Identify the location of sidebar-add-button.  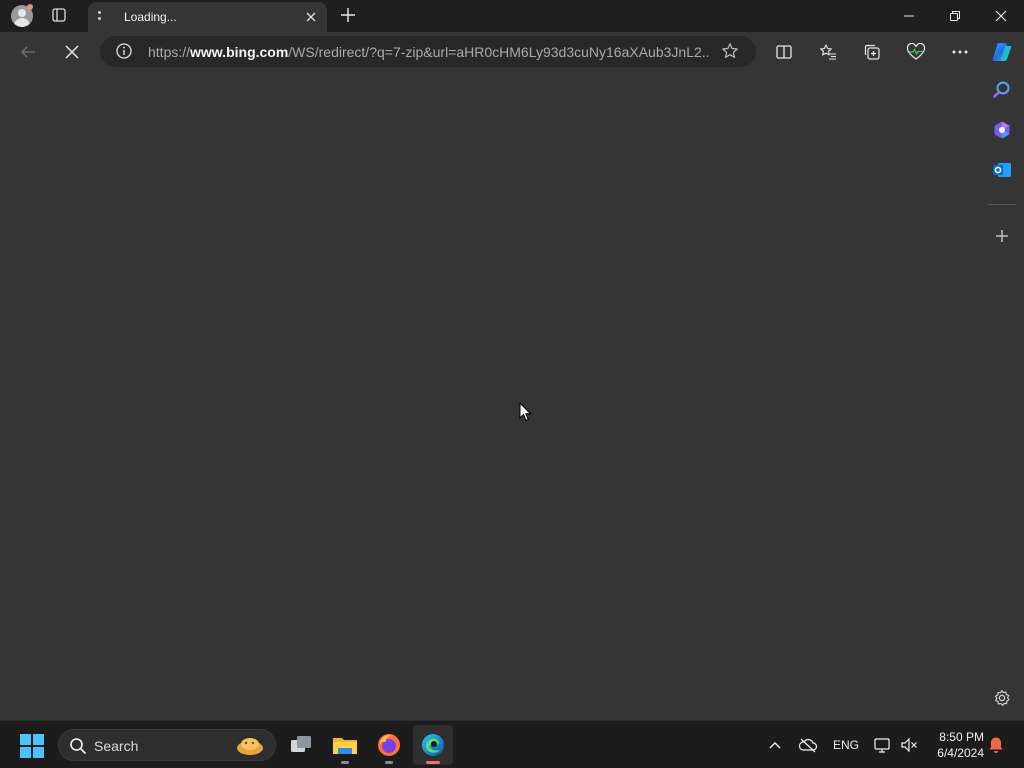
(1002, 236).